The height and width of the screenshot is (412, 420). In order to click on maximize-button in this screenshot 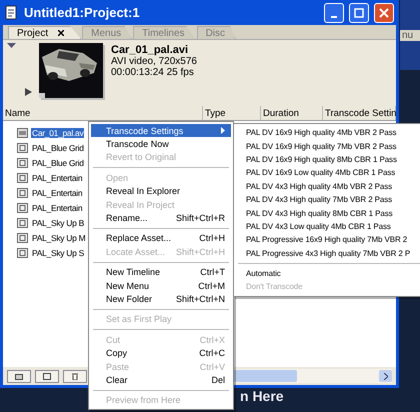, I will do `click(359, 12)`.